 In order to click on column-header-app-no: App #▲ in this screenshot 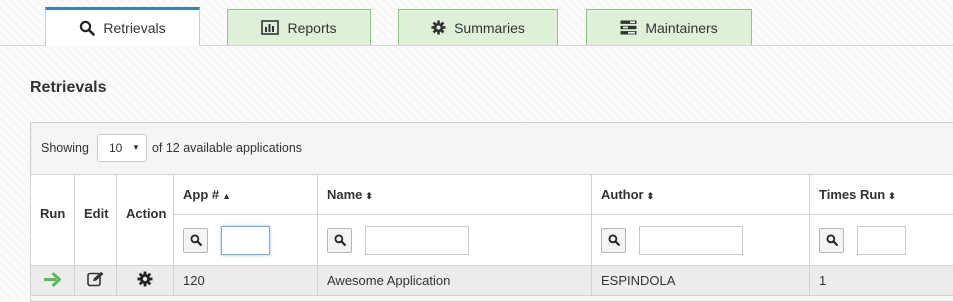, I will do `click(246, 195)`.